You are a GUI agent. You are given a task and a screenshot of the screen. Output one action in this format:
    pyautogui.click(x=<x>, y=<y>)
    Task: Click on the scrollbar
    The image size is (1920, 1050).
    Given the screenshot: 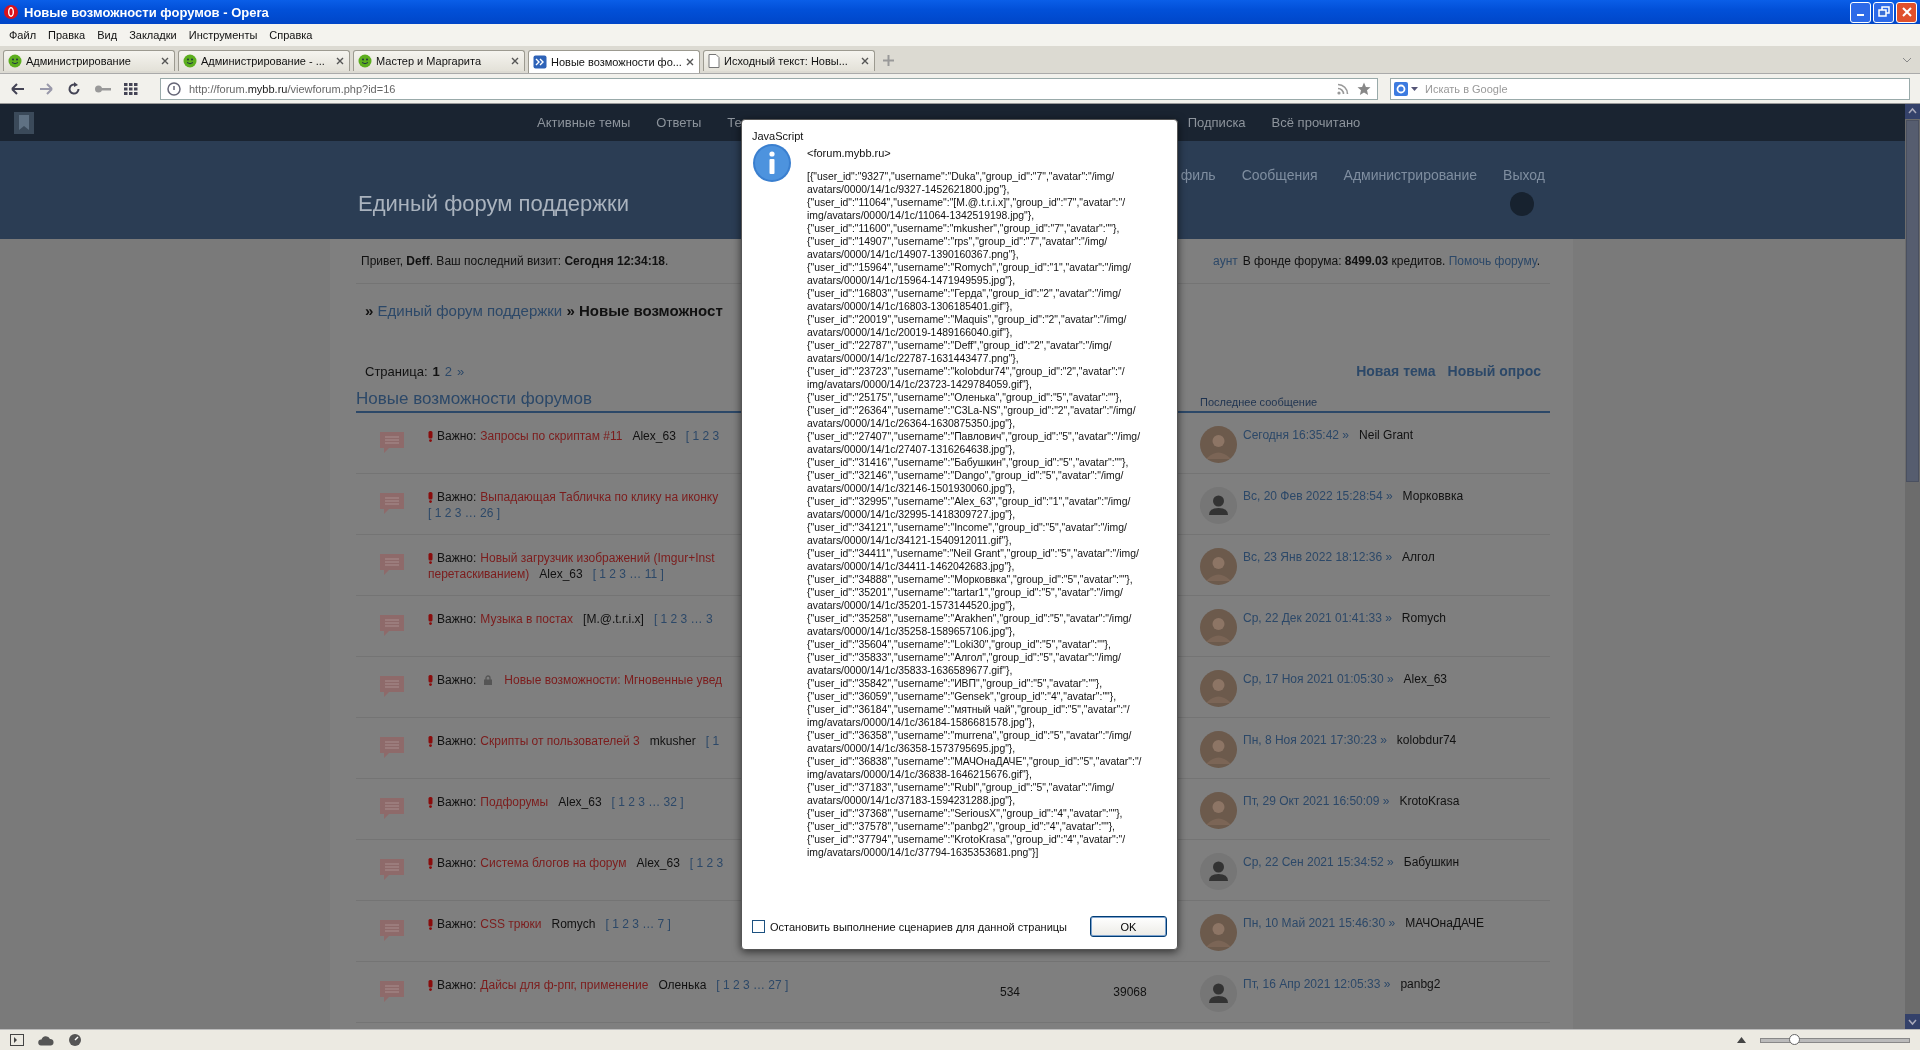 What is the action you would take?
    pyautogui.click(x=1912, y=566)
    